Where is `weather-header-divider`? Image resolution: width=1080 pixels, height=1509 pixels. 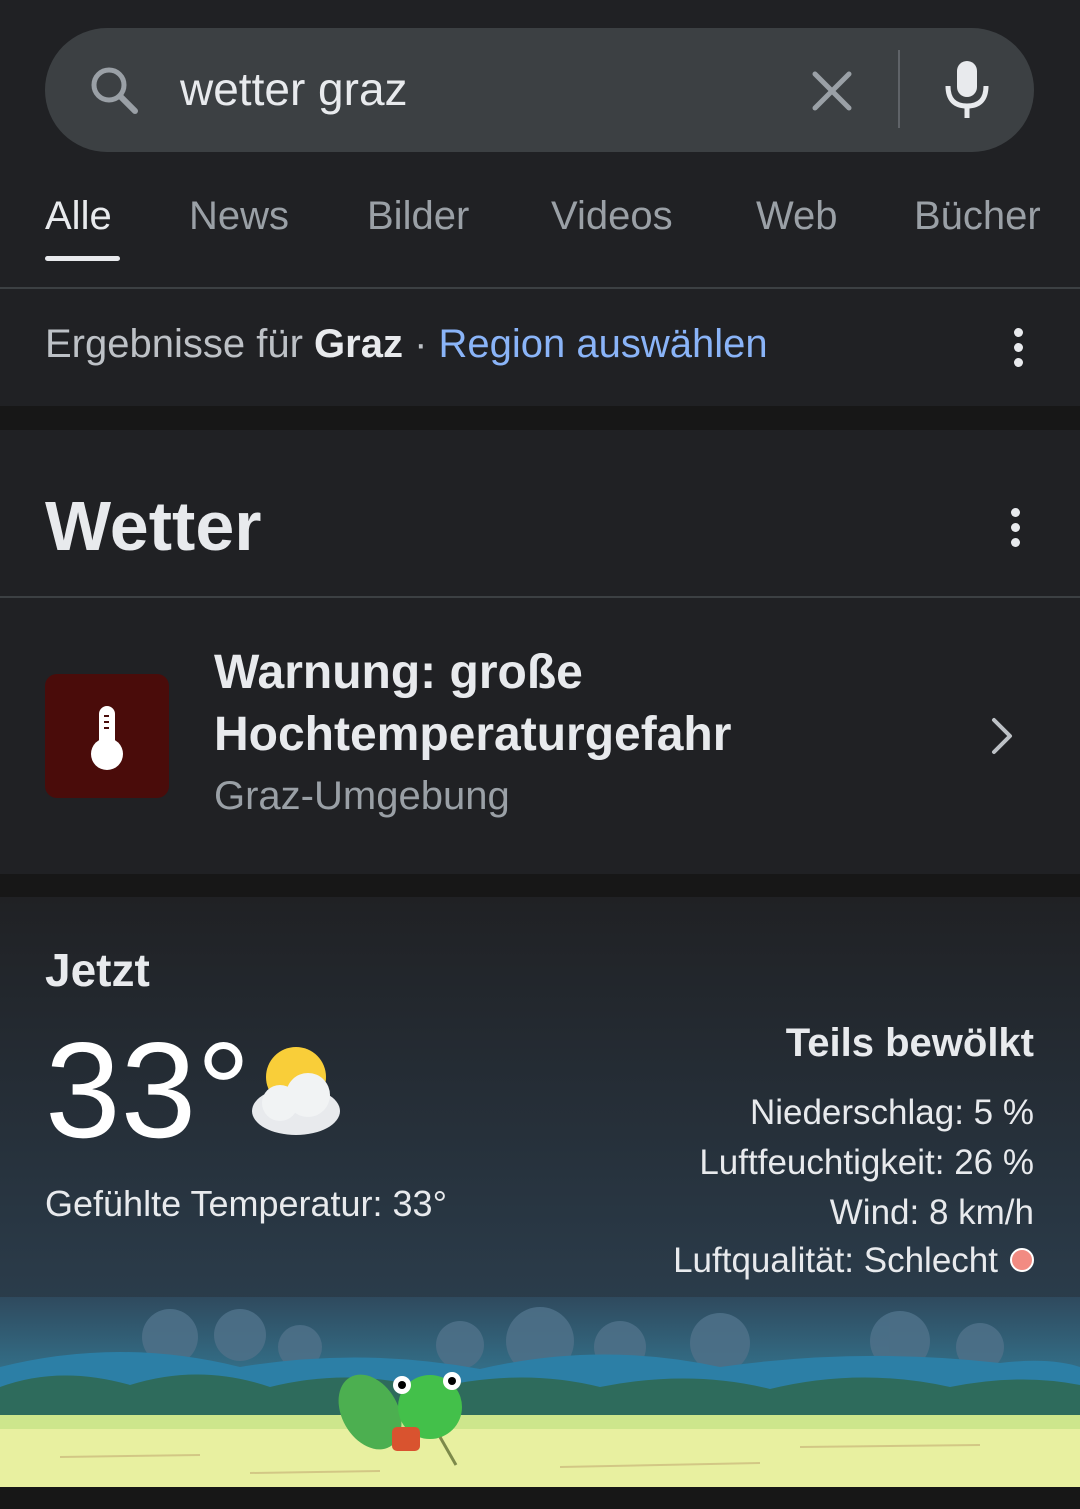
weather-header-divider is located at coordinates (540, 597).